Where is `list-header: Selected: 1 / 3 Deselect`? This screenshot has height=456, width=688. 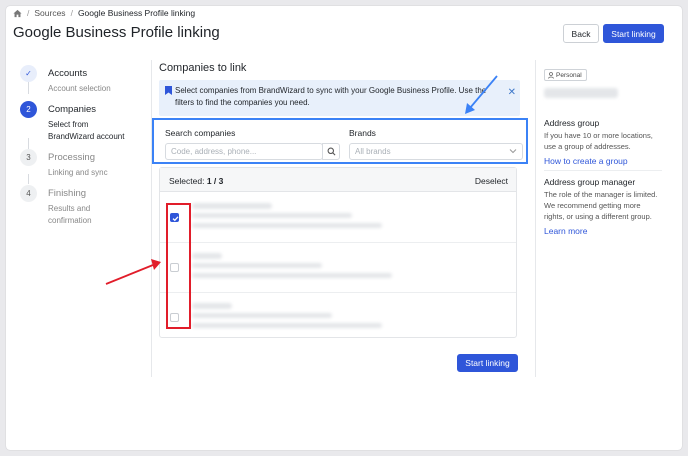 list-header: Selected: 1 / 3 Deselect is located at coordinates (338, 180).